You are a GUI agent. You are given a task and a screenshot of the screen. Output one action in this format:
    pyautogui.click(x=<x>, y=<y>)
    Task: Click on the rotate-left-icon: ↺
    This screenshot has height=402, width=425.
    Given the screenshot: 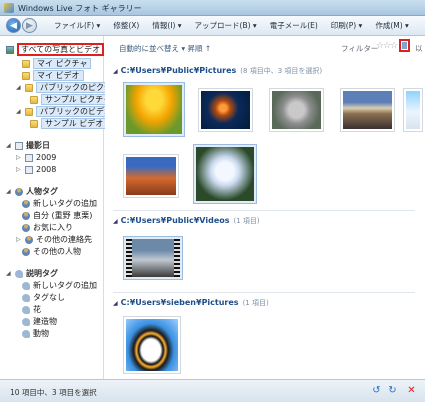 What is the action you would take?
    pyautogui.click(x=376, y=390)
    